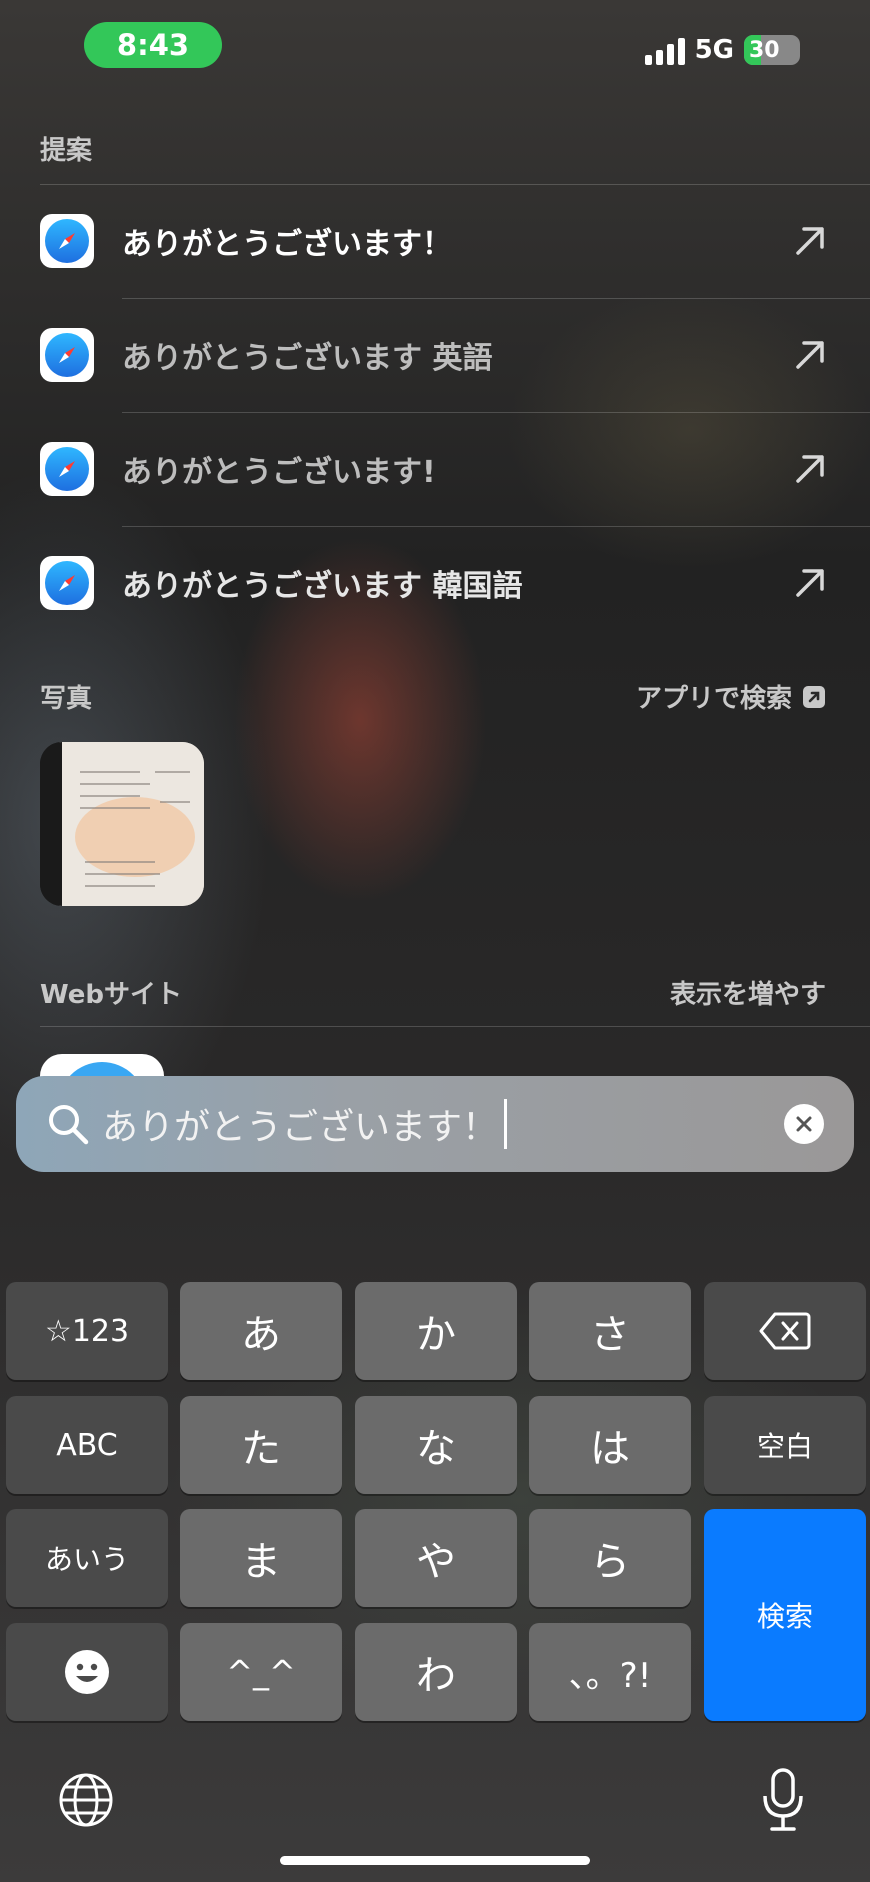 This screenshot has width=870, height=1882. I want to click on status-indicators: 5G 30, so click(722, 50).